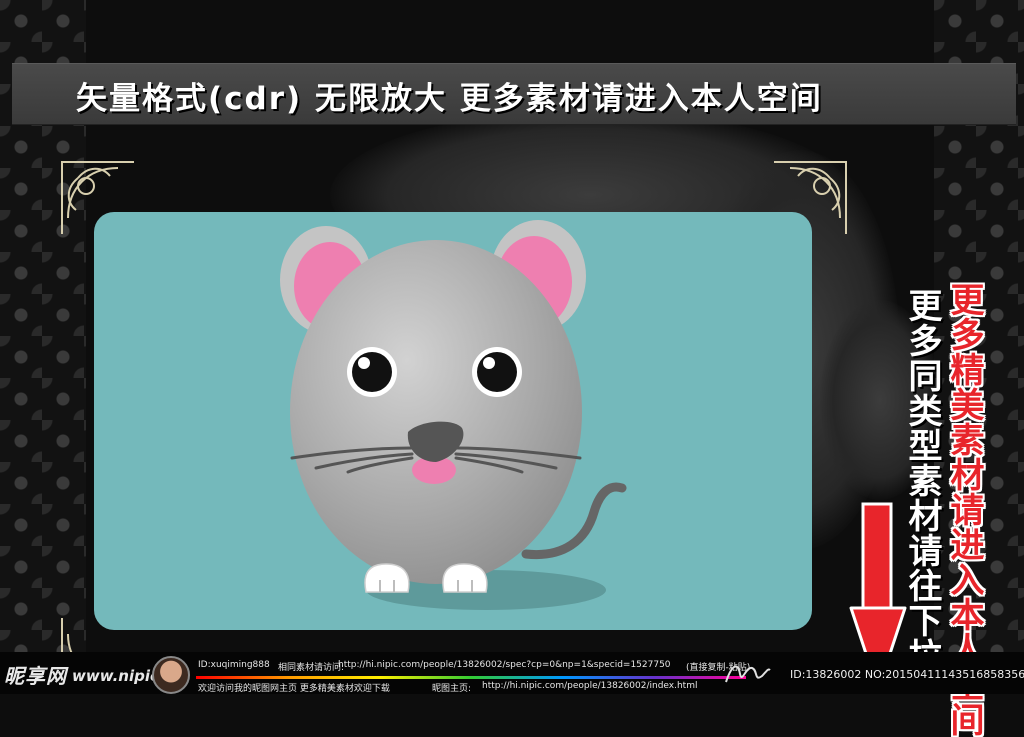 The width and height of the screenshot is (1024, 737). Describe the element at coordinates (294, 689) in the screenshot. I see `footer-welcome: 欢迎访问我的昵图网主页 更多精美素材欢迎下载` at that location.